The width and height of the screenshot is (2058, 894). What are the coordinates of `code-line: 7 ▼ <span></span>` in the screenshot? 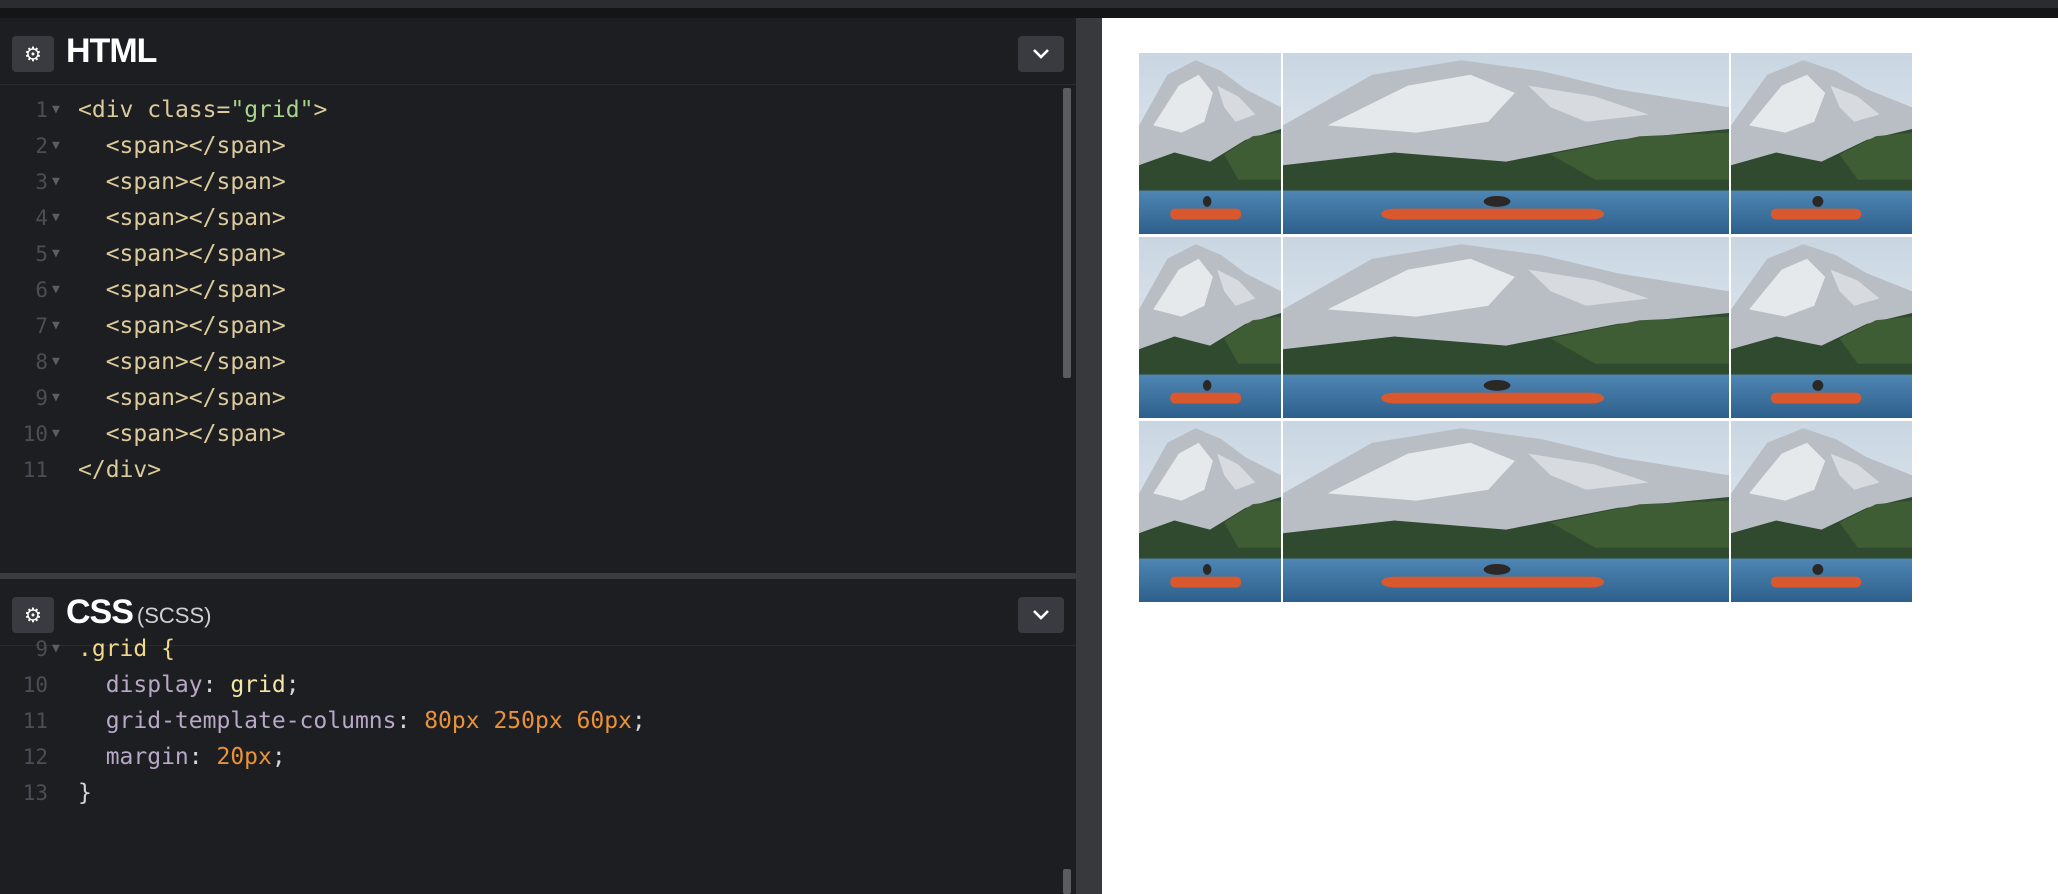 It's located at (530, 326).